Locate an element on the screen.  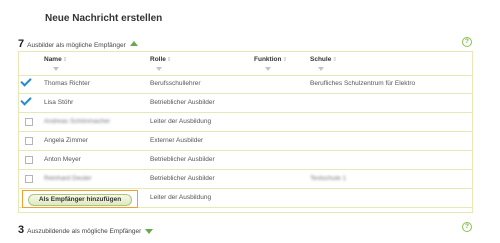
column-header-rolle: Rolle⇕ is located at coordinates (161, 59).